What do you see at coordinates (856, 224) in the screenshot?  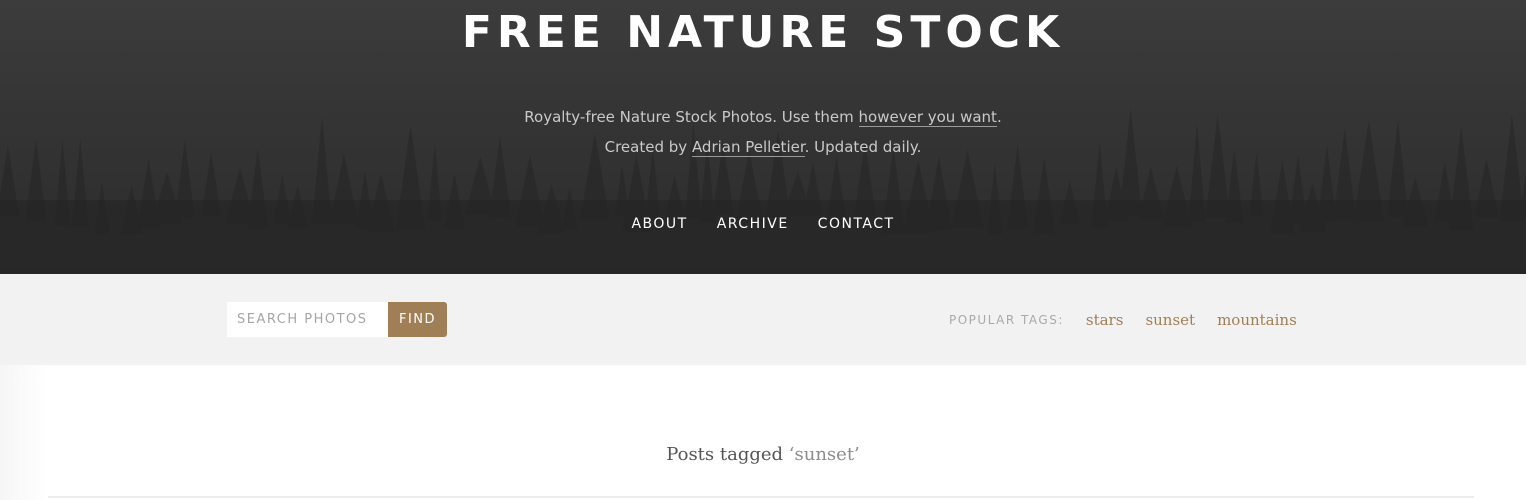 I see `nav-contact: CONTACT` at bounding box center [856, 224].